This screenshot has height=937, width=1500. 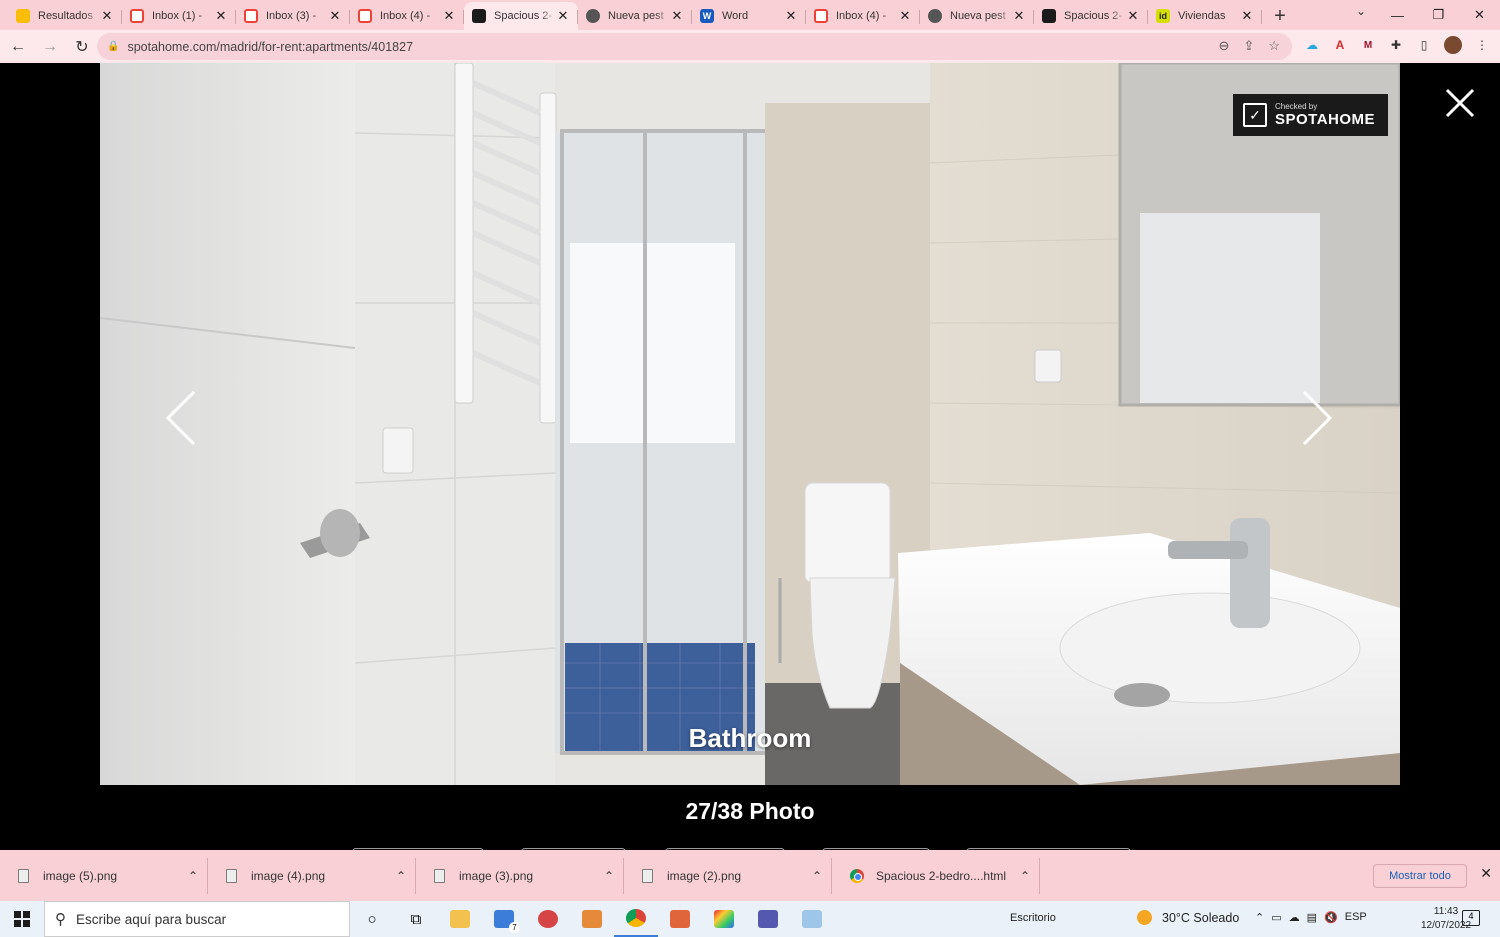 I want to click on tab-title: Inbox (4) -, so click(x=861, y=16).